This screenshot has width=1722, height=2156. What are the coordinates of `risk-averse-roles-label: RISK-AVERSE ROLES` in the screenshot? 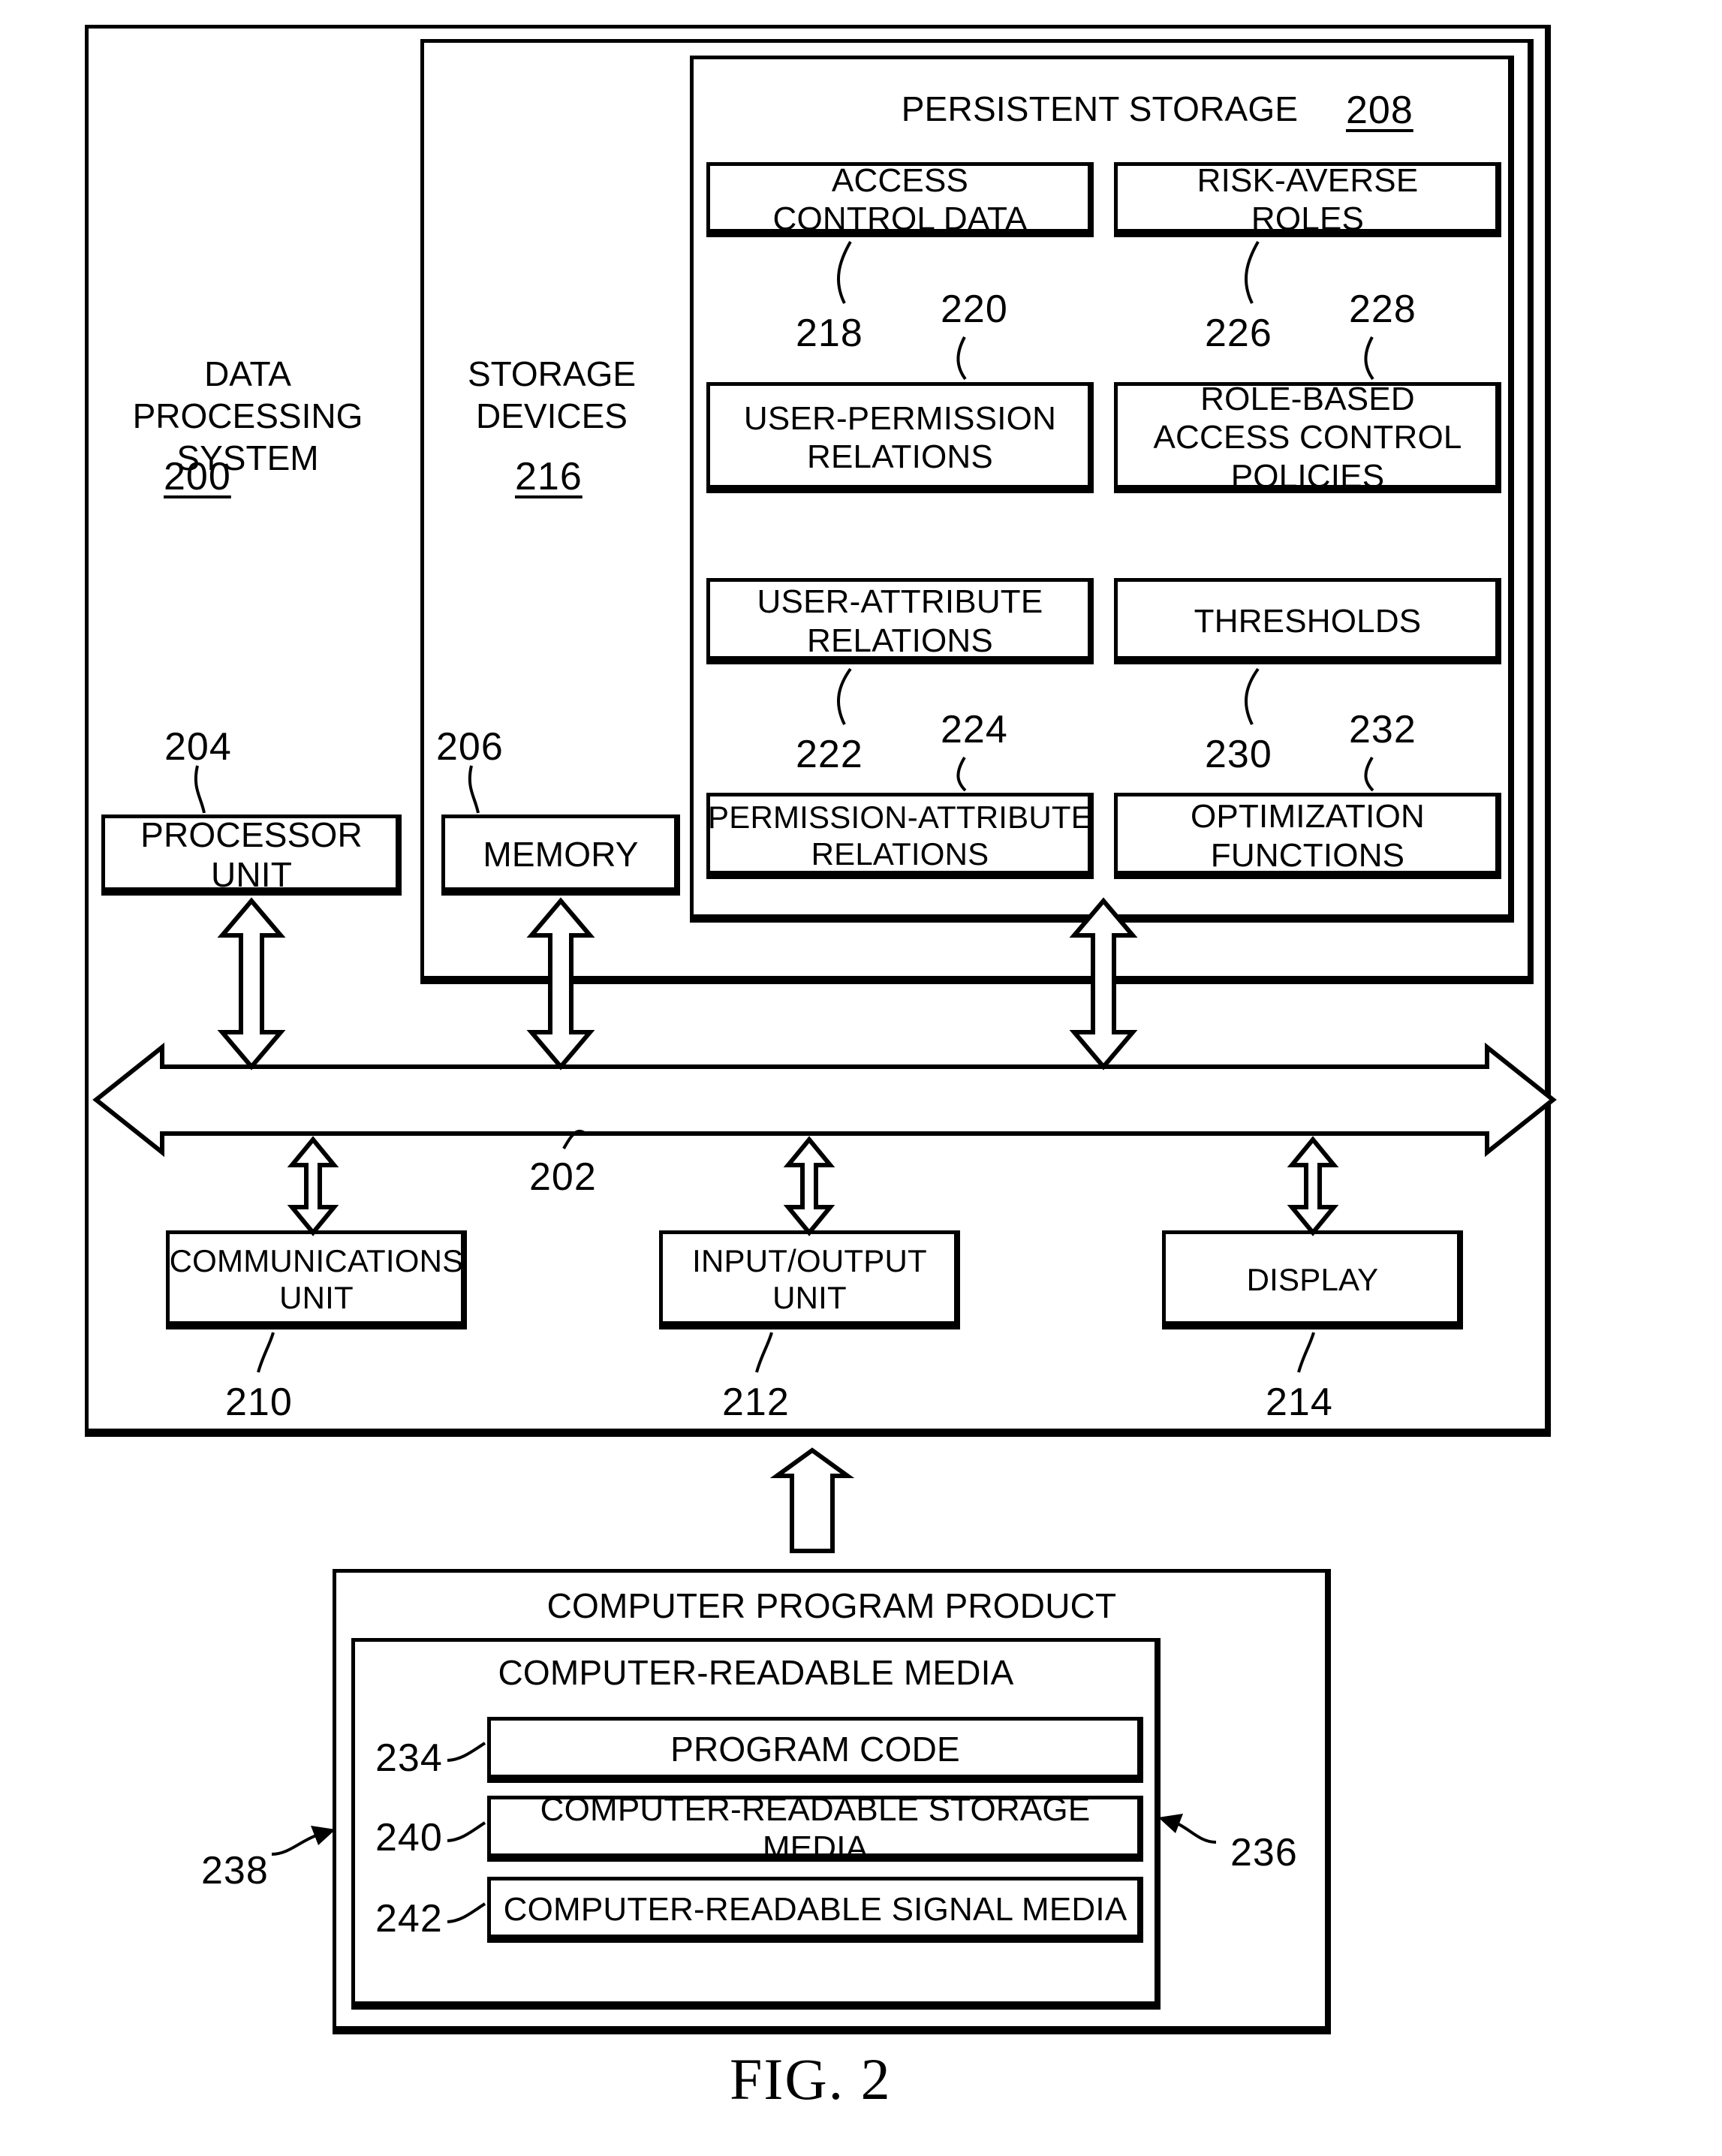 It's located at (1308, 199).